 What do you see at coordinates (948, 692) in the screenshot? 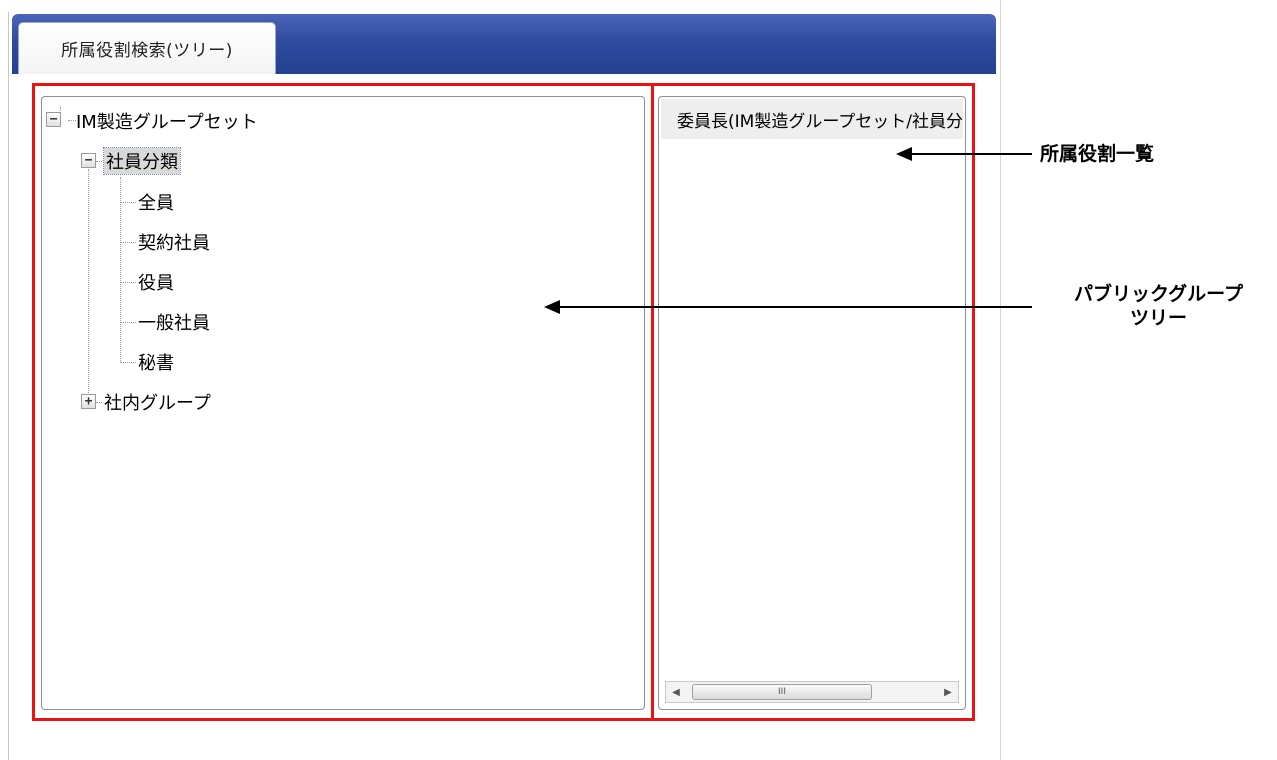
I see `scroll-right-icon: ▶` at bounding box center [948, 692].